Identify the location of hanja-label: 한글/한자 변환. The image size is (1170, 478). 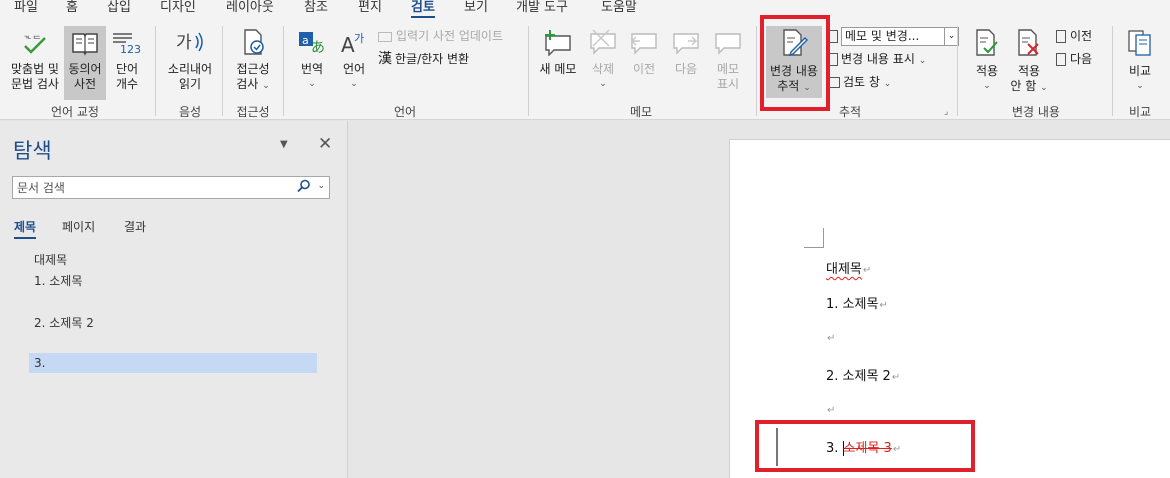
(432, 59).